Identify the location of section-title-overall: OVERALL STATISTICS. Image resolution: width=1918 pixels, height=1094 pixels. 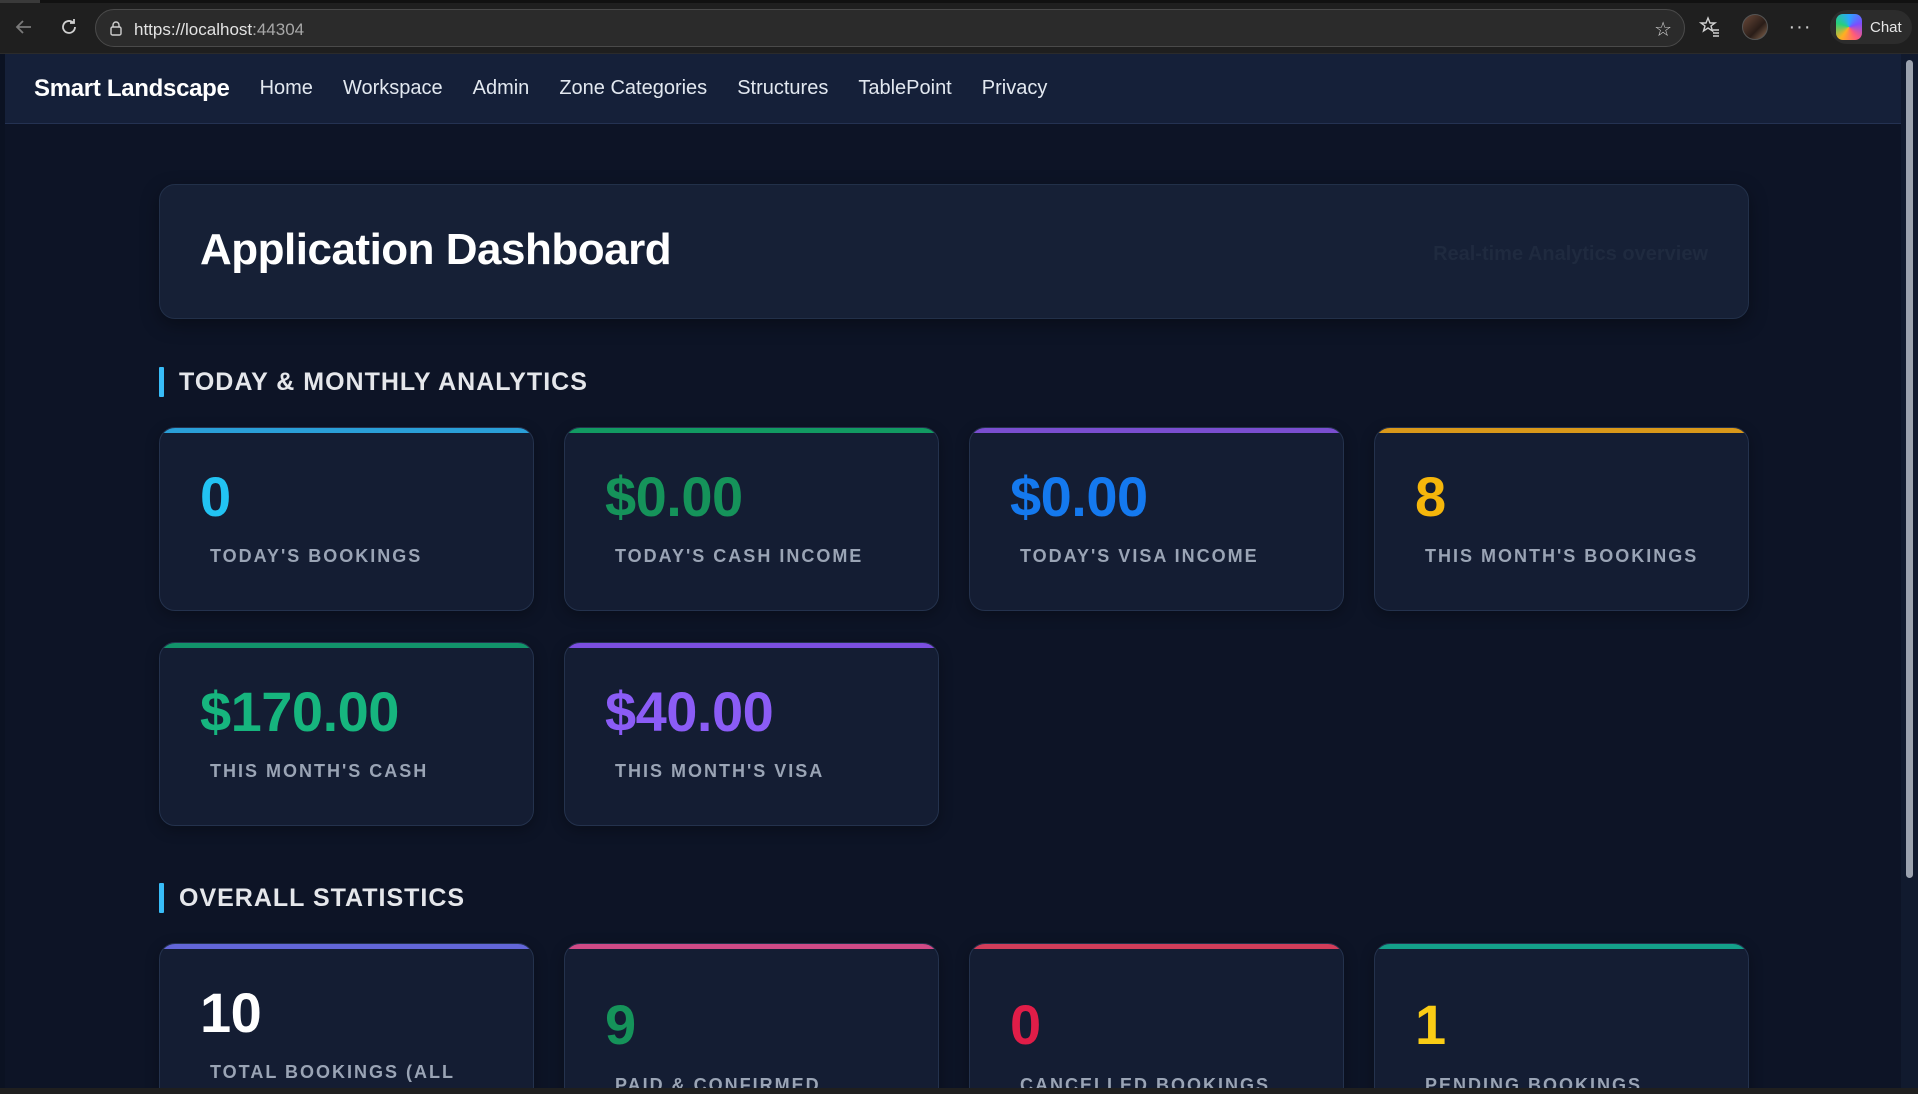
(312, 898).